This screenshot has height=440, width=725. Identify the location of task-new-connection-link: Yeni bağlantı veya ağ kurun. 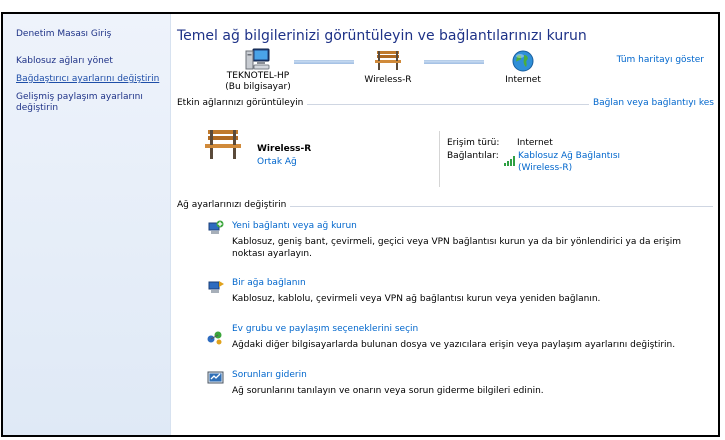
(294, 226).